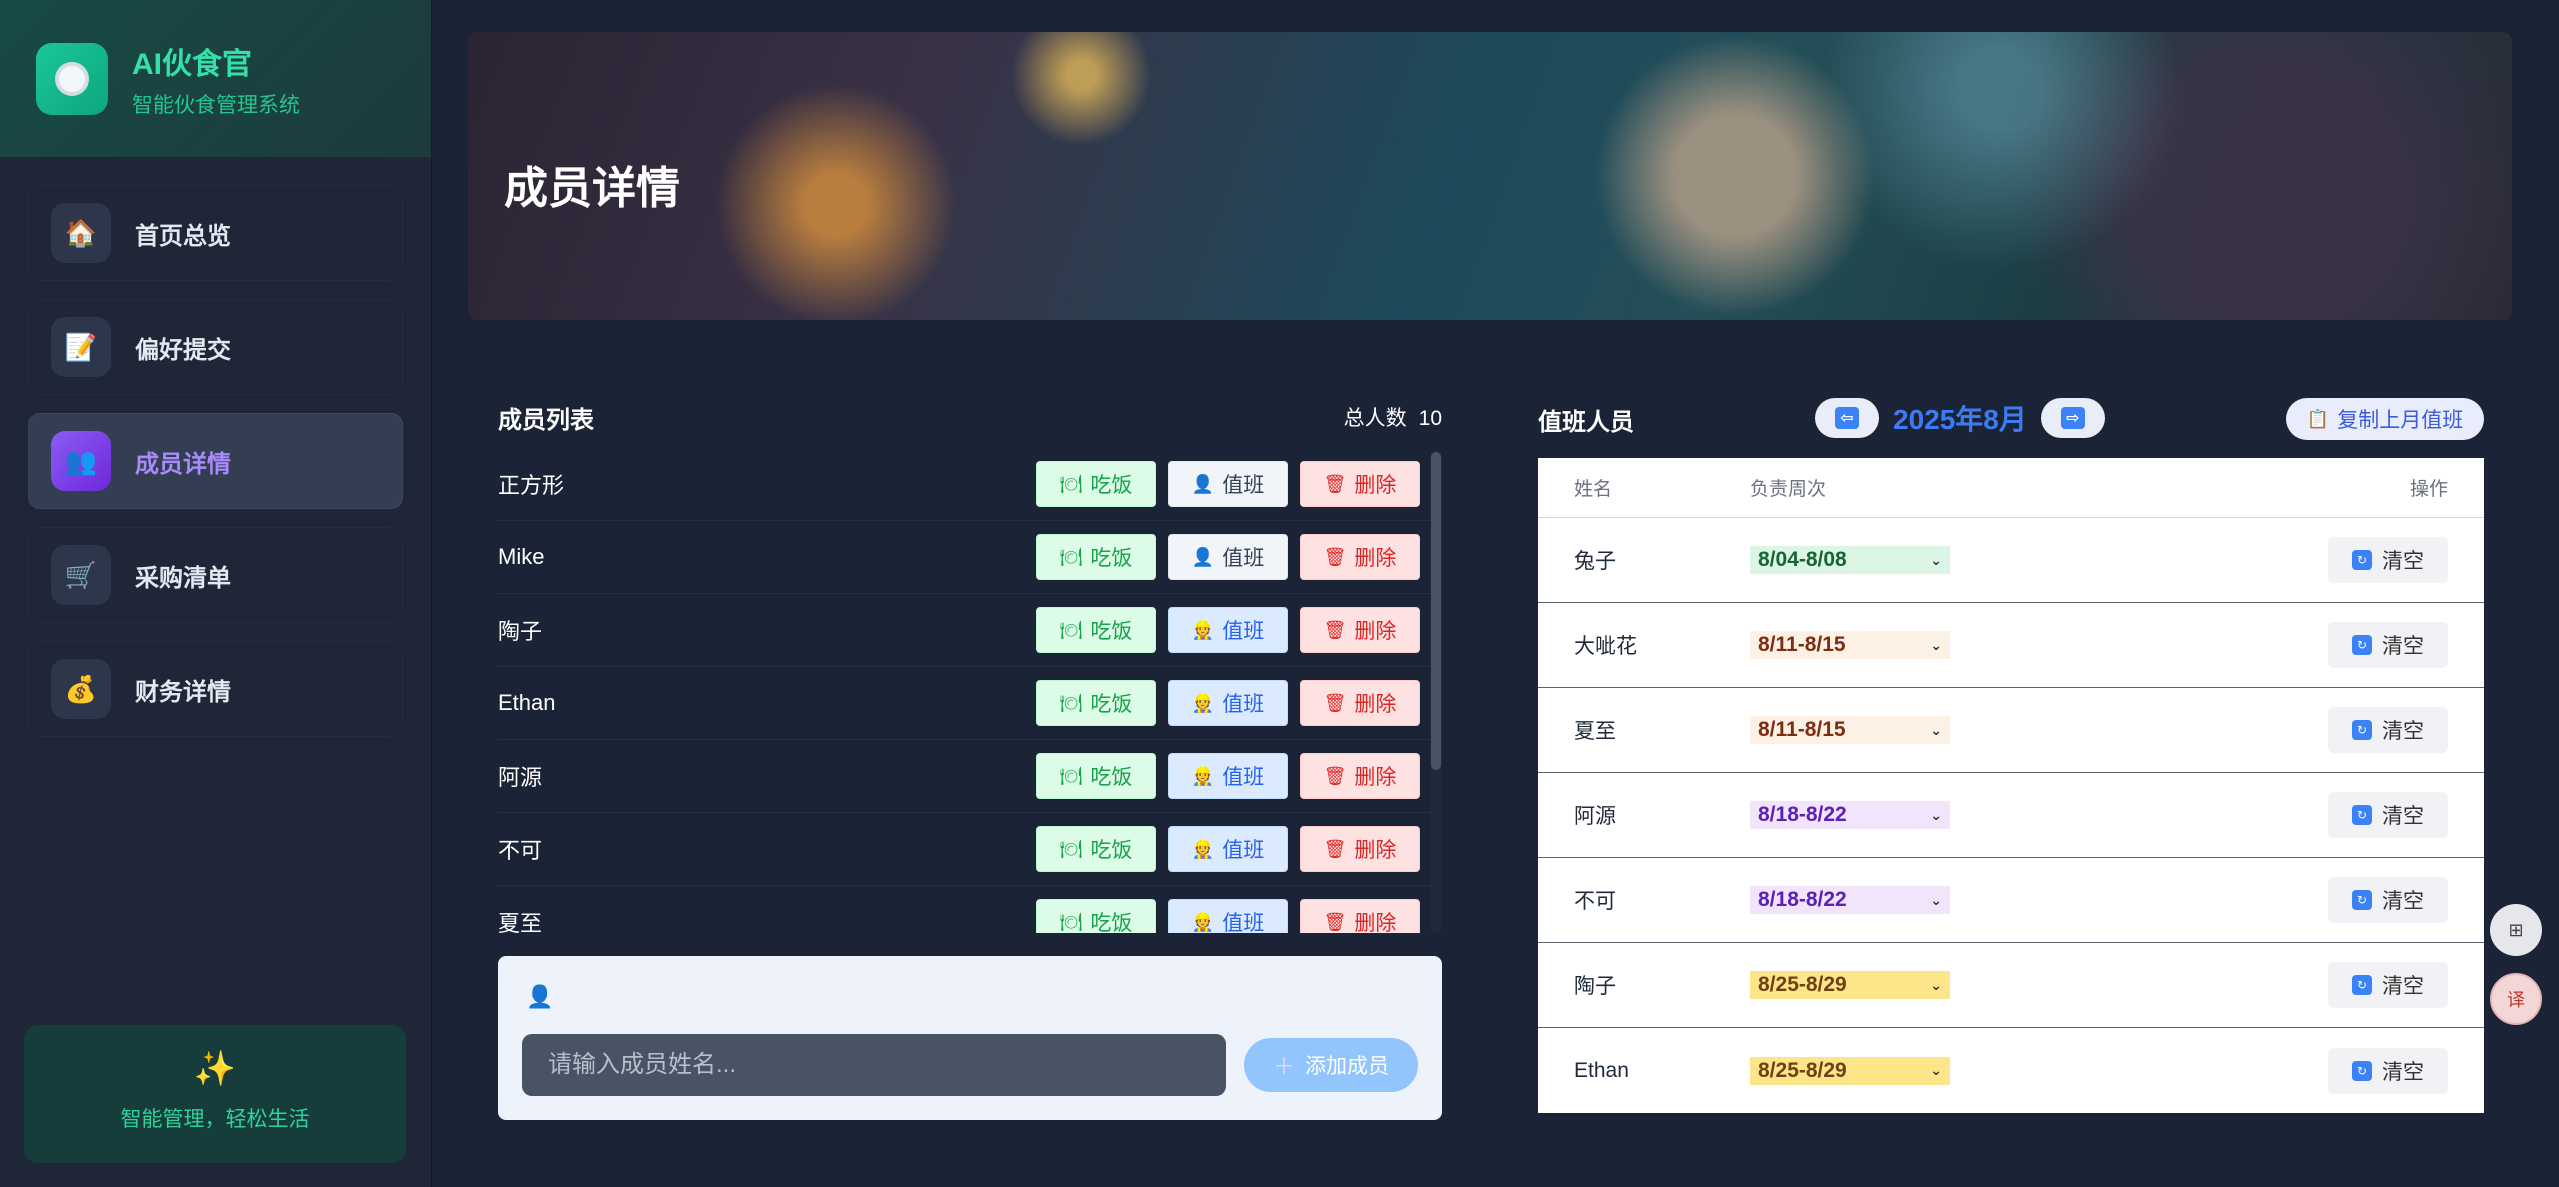 The height and width of the screenshot is (1187, 2559). I want to click on member-name-input, so click(874, 1065).